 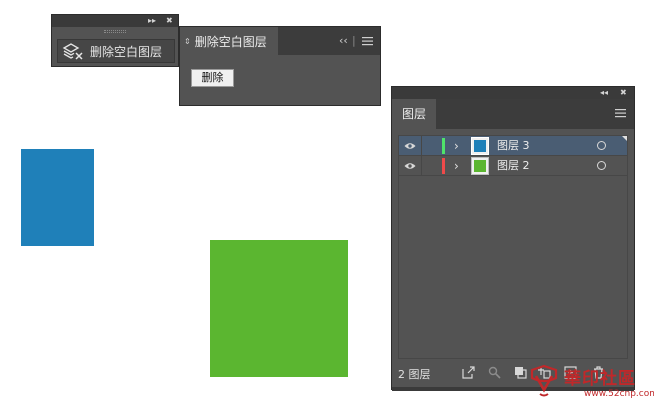 I want to click on search-icon, so click(x=494, y=372).